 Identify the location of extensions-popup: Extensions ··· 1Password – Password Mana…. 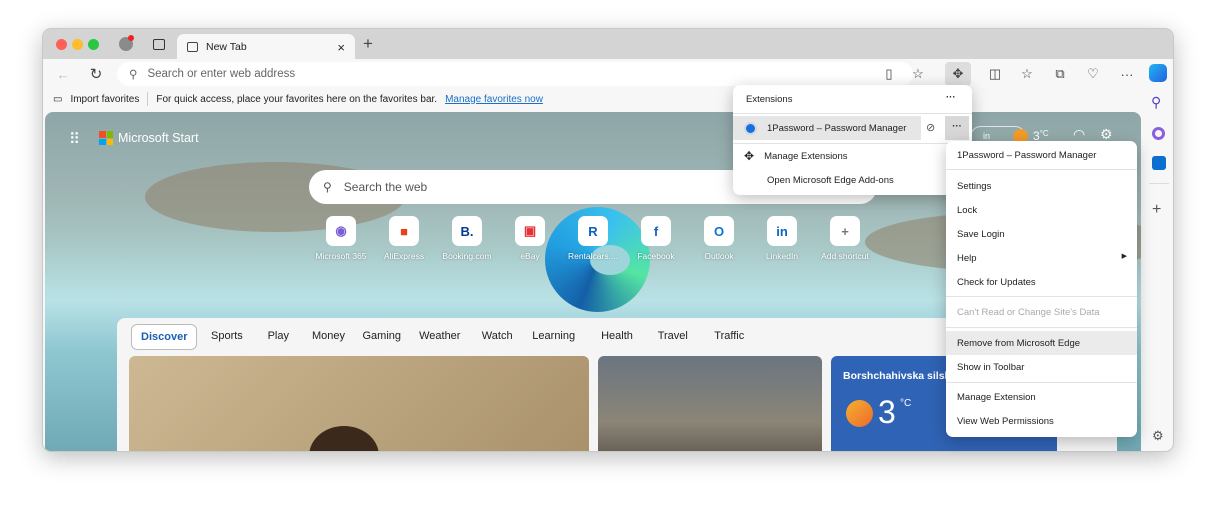
(852, 140).